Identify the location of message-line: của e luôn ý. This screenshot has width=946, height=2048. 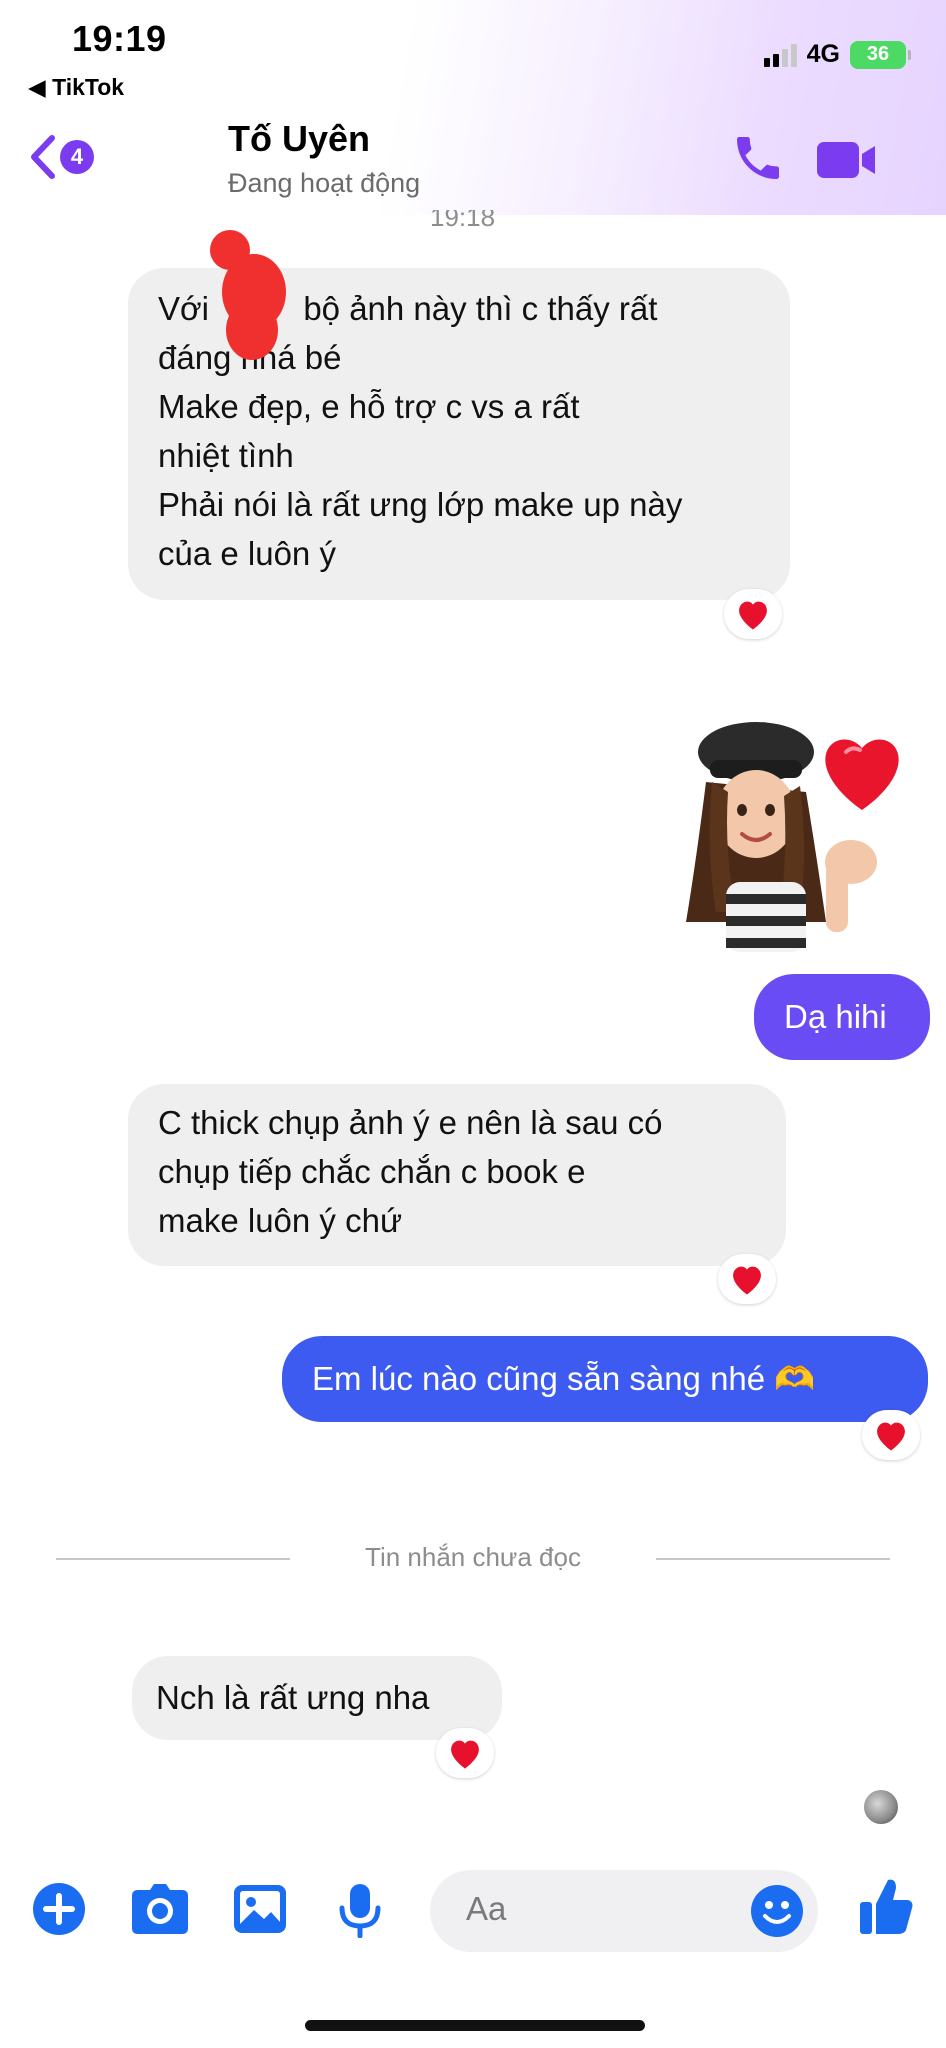
(247, 553).